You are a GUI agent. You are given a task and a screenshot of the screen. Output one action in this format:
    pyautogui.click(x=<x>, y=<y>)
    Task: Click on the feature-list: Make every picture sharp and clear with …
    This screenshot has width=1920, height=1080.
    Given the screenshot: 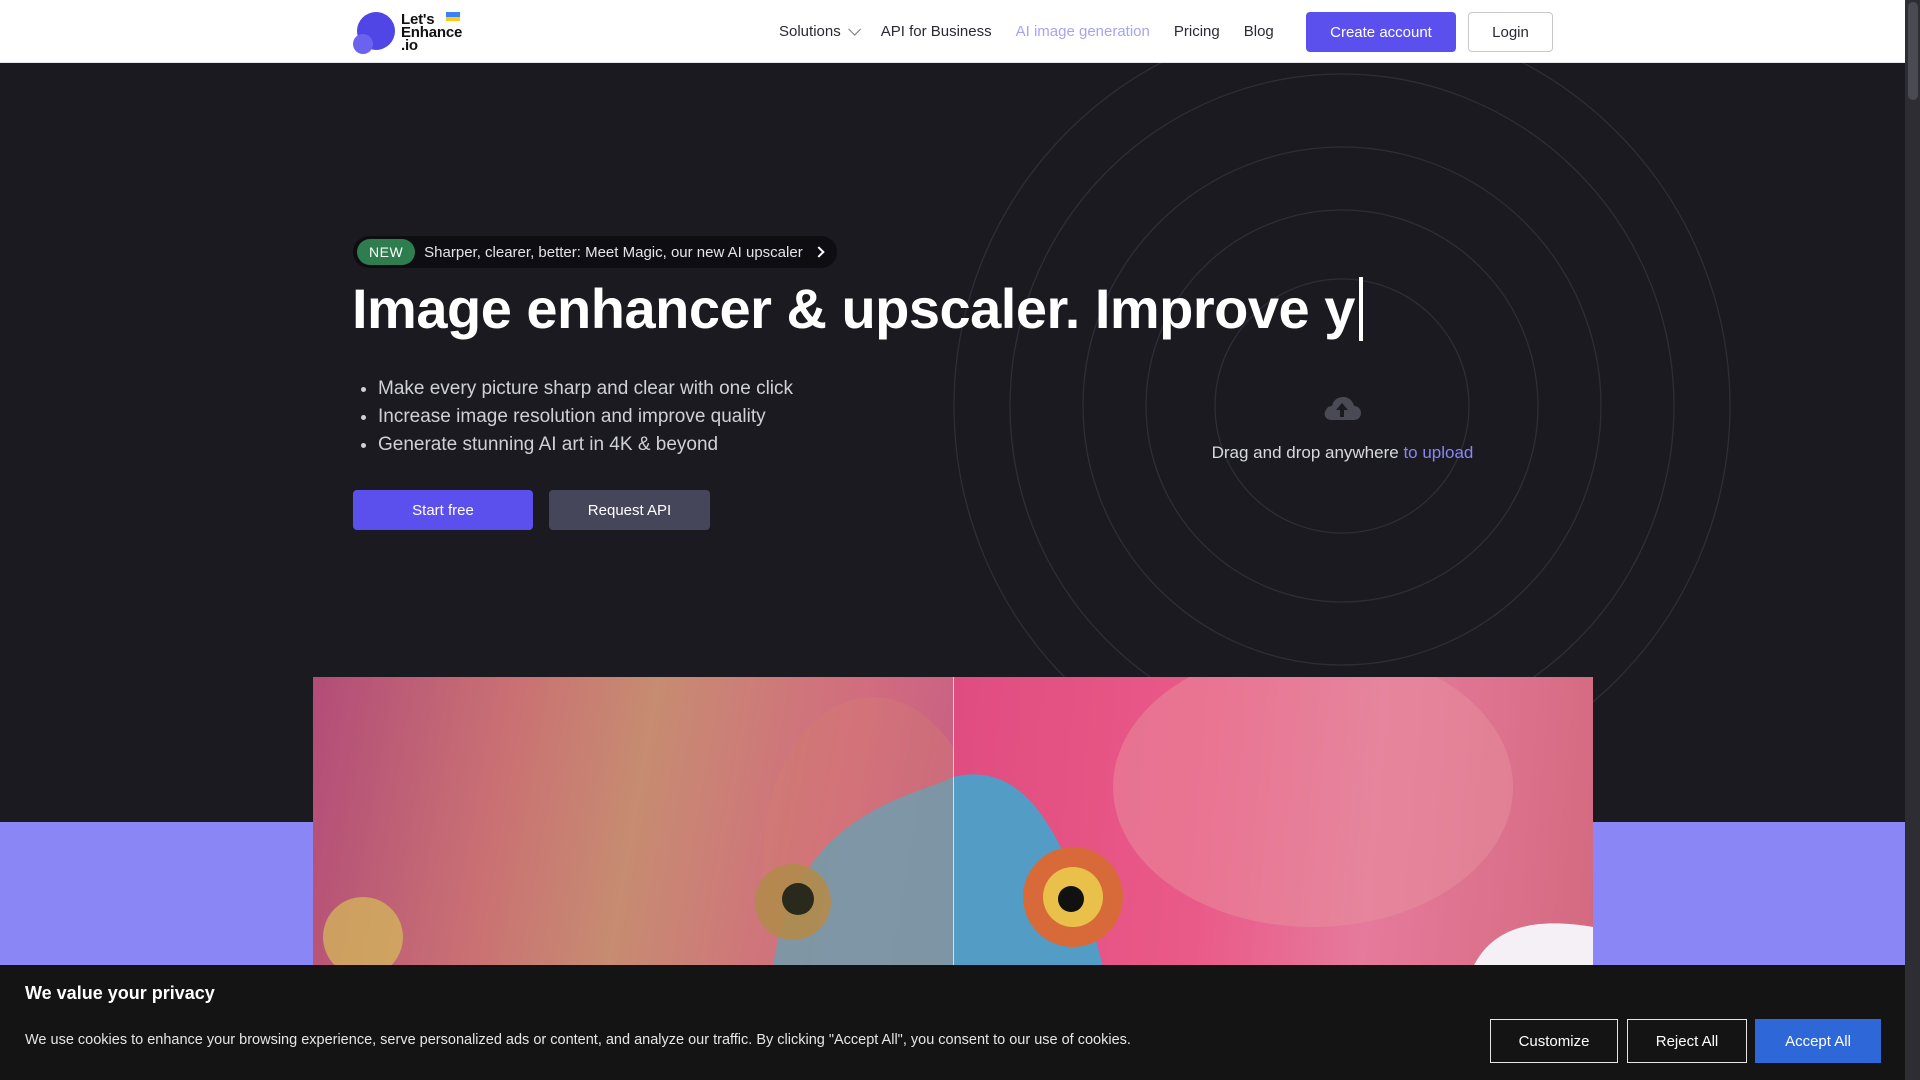 What is the action you would take?
    pyautogui.click(x=585, y=417)
    